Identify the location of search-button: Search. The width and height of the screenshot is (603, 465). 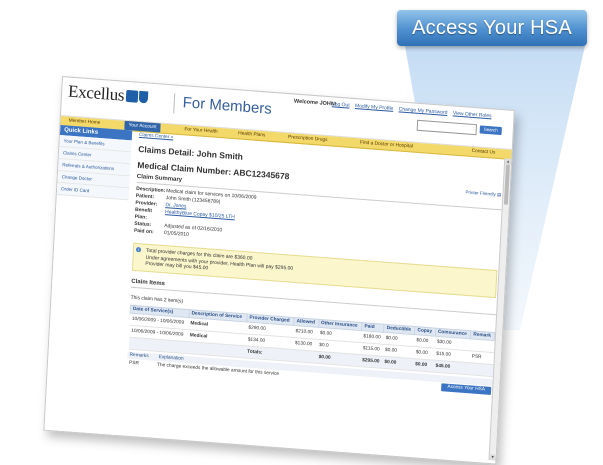
(490, 130).